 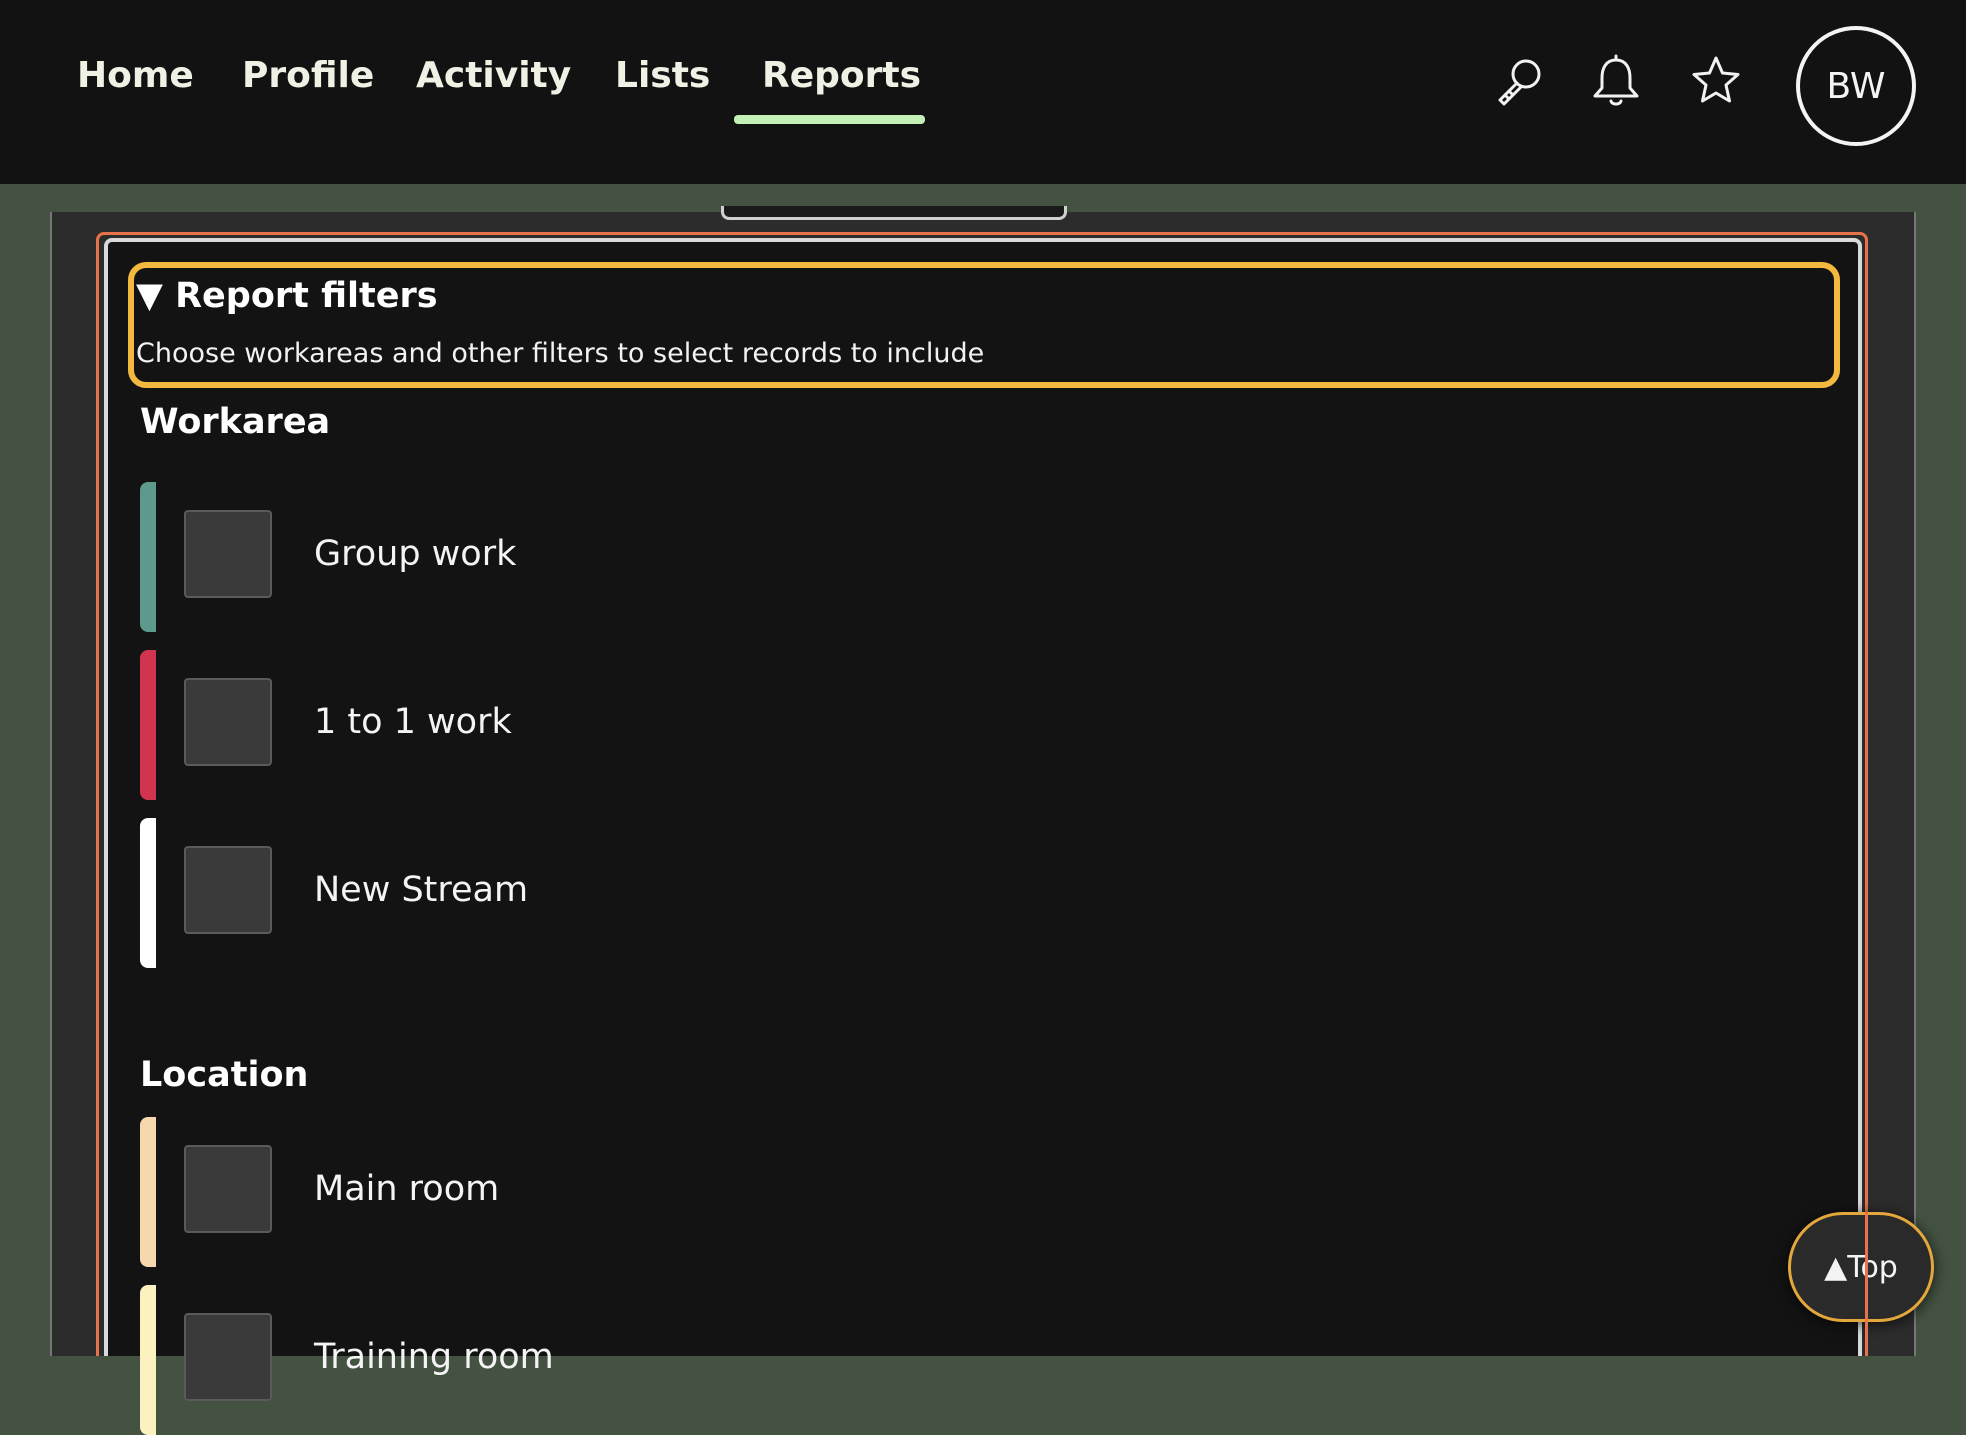 I want to click on workarea-option-new-stream: New Stream, so click(x=980, y=893).